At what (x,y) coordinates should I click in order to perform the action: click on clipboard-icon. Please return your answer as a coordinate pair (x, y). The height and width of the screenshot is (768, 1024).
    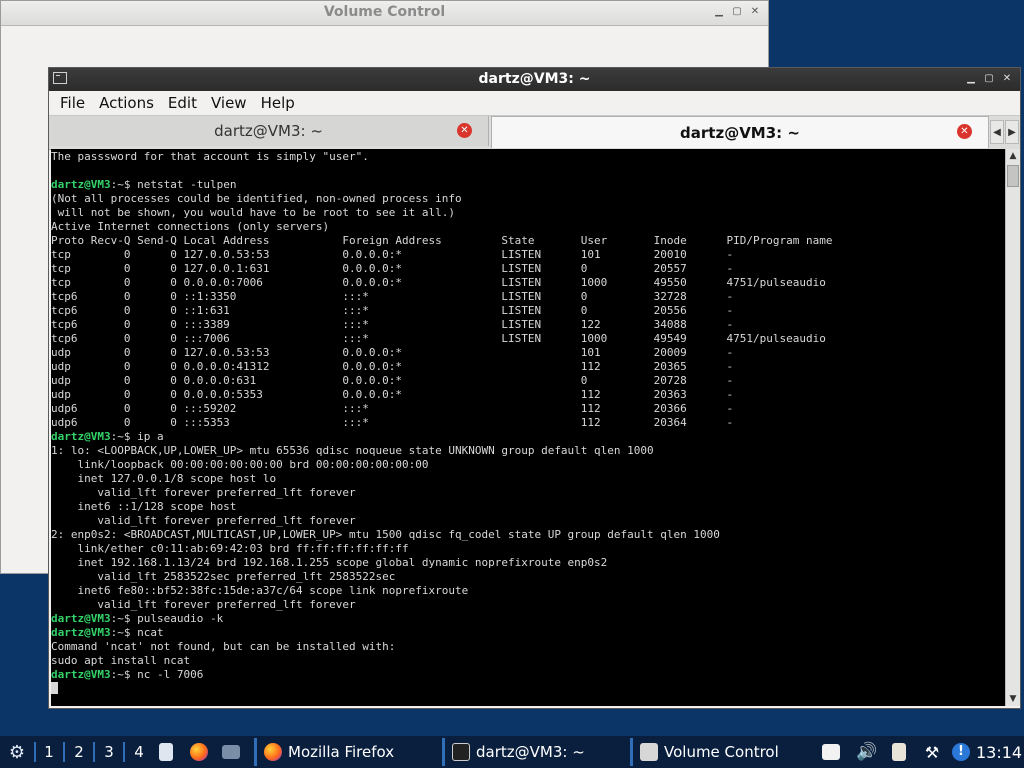
    Looking at the image, I should click on (899, 752).